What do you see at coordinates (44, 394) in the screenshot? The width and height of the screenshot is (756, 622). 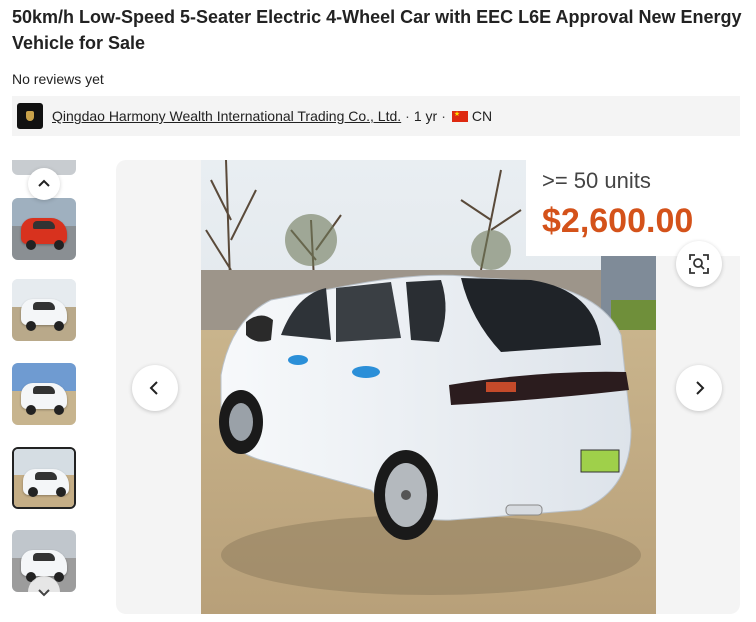 I see `thumbnail-white-car-side` at bounding box center [44, 394].